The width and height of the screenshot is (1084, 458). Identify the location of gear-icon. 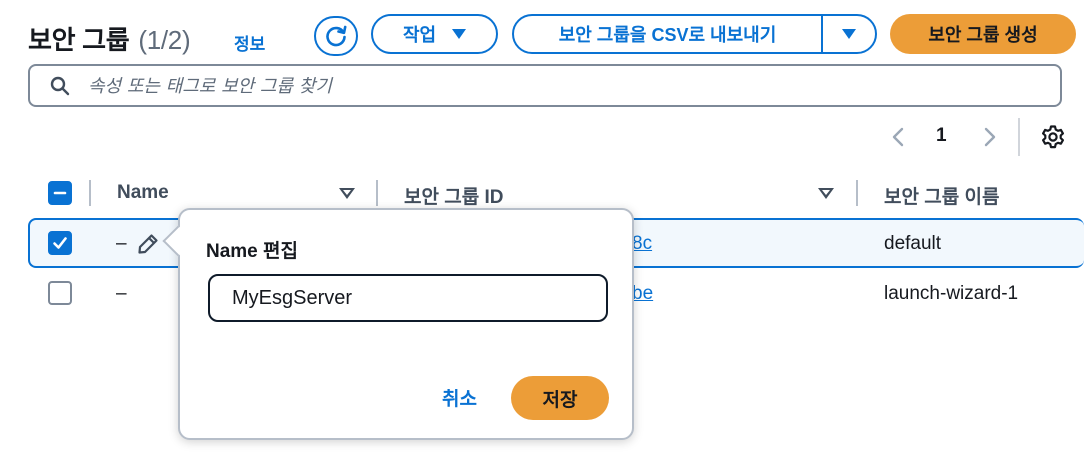
(1053, 137).